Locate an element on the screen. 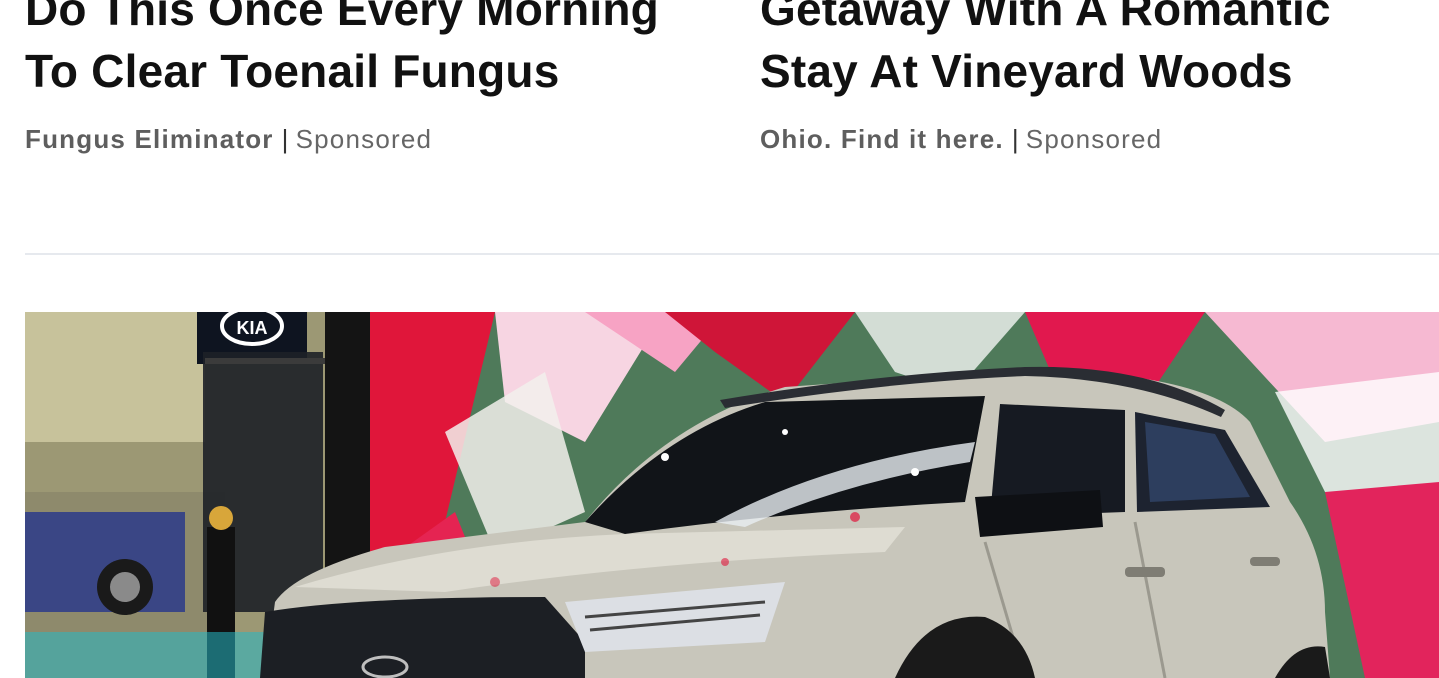 The width and height of the screenshot is (1439, 678). ad-meta: Ohio. Find it here. | Sponsored is located at coordinates (1099, 139).